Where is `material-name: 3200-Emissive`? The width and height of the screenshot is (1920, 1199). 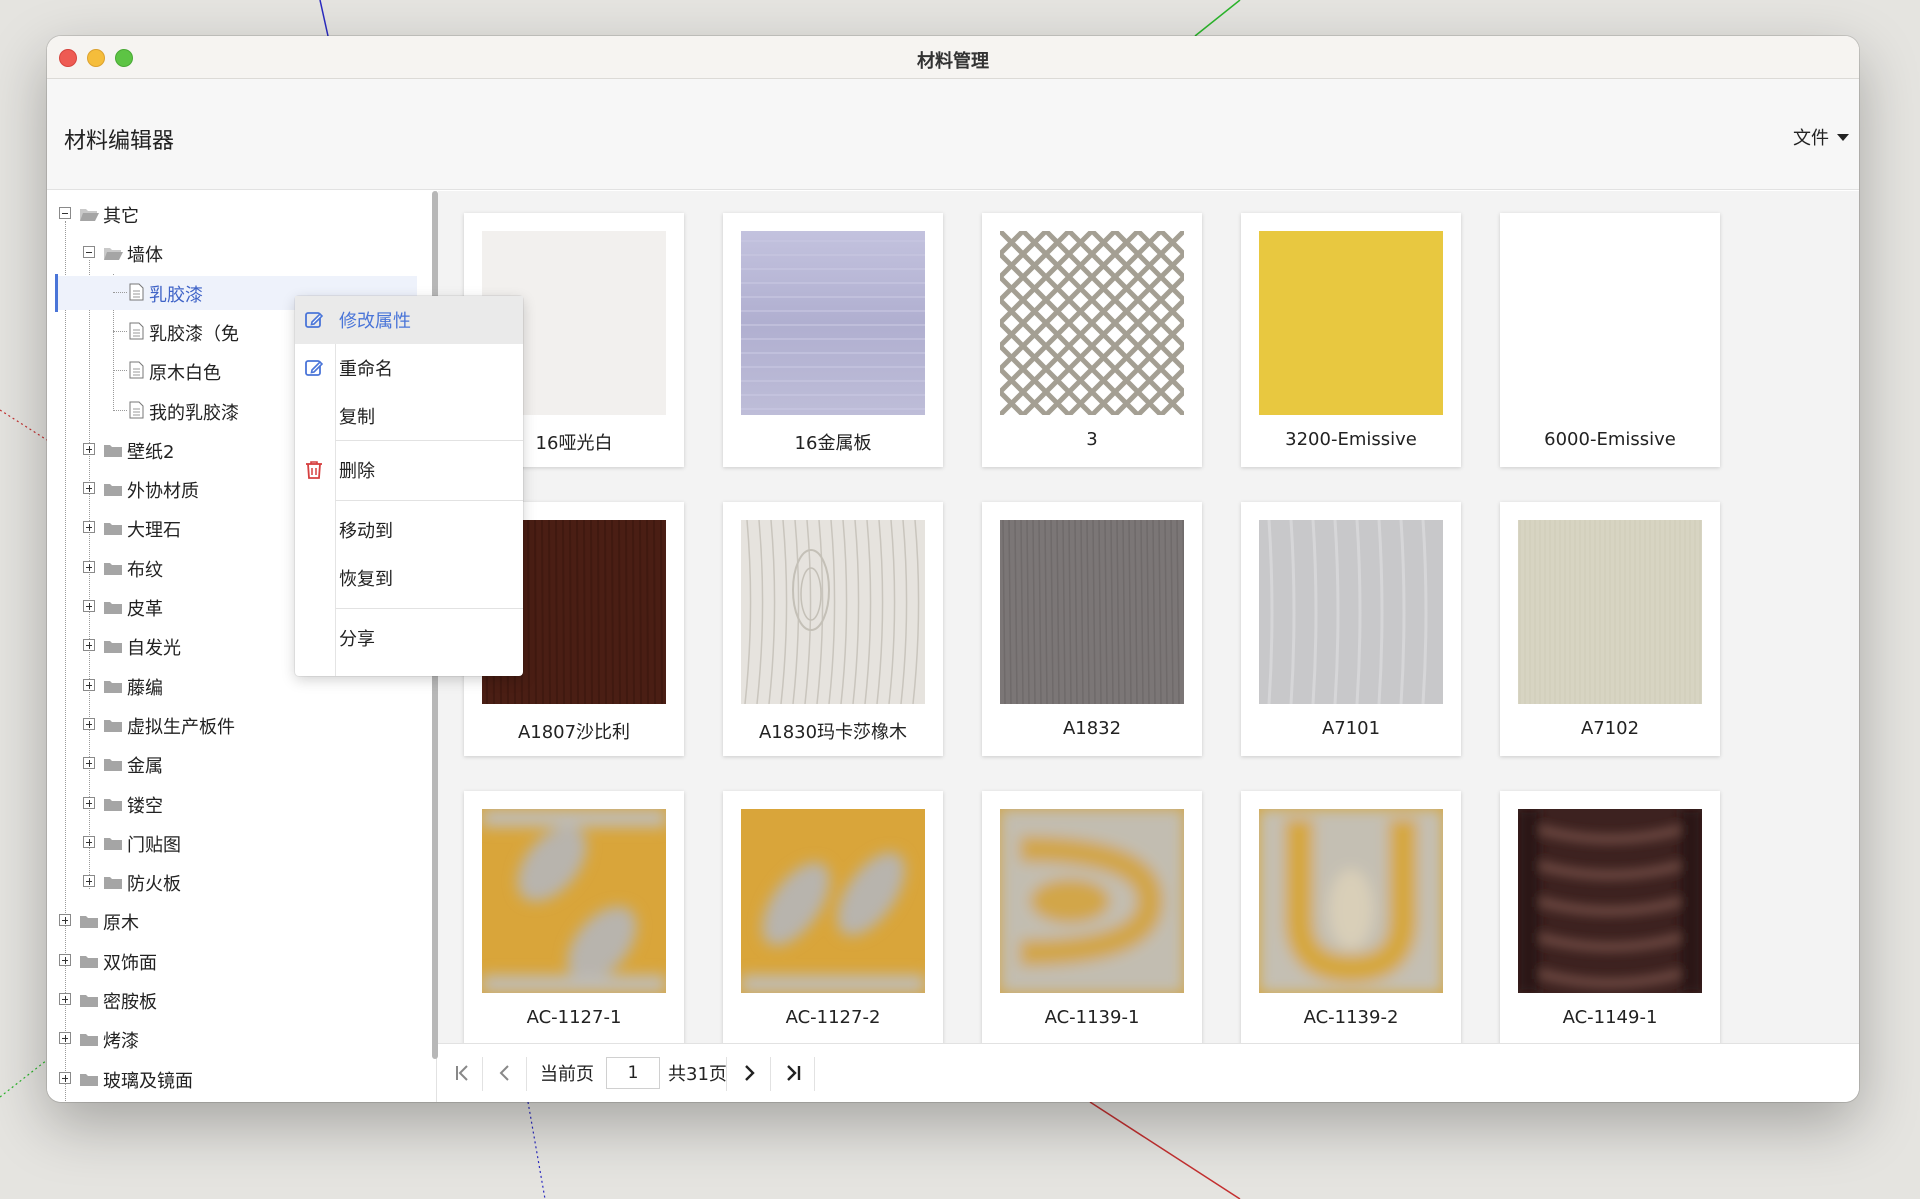
material-name: 3200-Emissive is located at coordinates (1351, 439).